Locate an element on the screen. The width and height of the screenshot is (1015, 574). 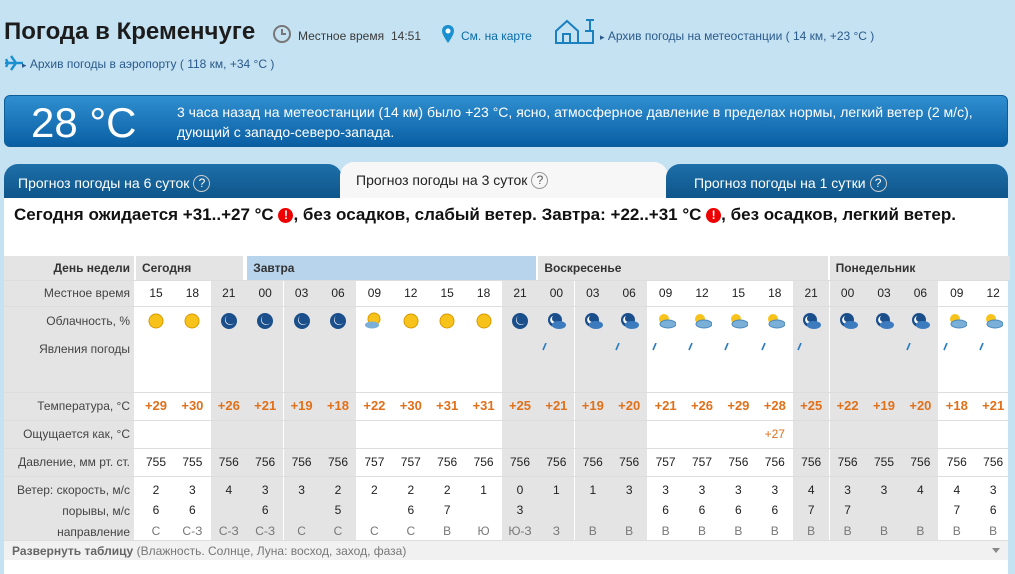
wind-cell: 4 is located at coordinates (811, 490).